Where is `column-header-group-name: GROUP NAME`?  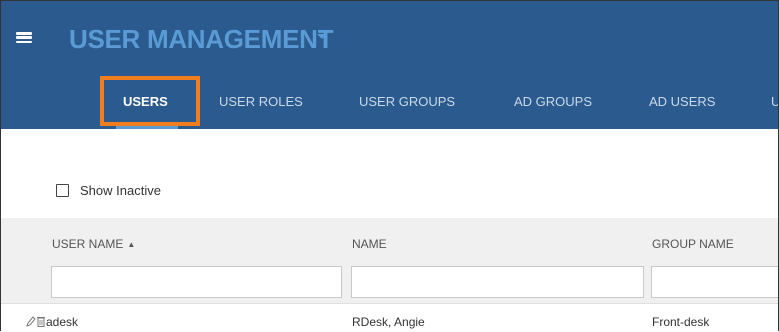 column-header-group-name: GROUP NAME is located at coordinates (693, 244).